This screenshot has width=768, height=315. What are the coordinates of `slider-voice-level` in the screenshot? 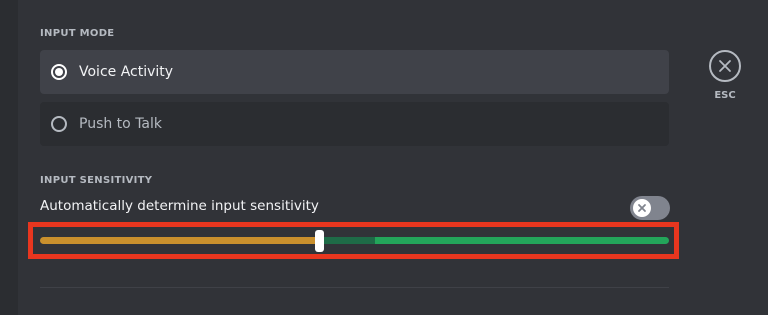 It's located at (347, 240).